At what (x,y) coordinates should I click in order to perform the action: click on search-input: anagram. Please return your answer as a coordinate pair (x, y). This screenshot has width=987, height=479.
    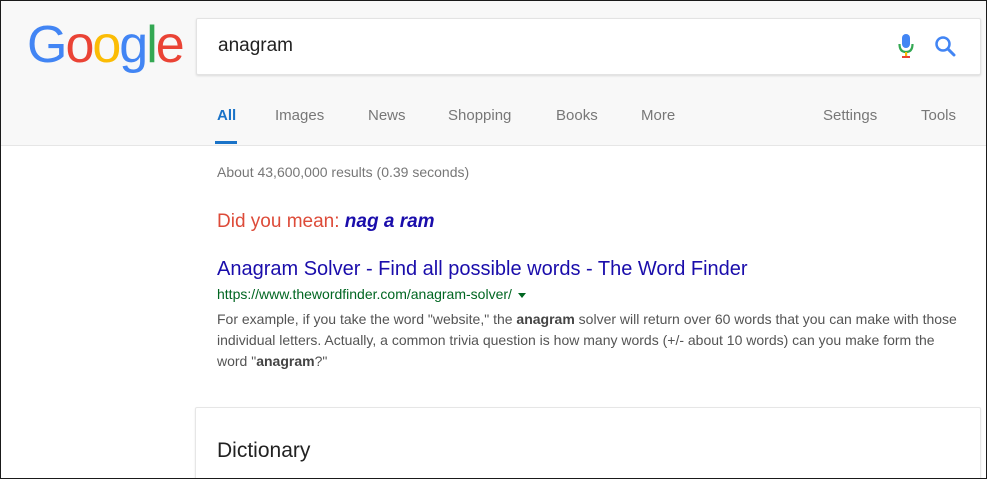
    Looking at the image, I should click on (255, 46).